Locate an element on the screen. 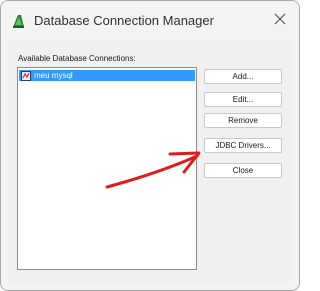  close-window-button is located at coordinates (280, 21).